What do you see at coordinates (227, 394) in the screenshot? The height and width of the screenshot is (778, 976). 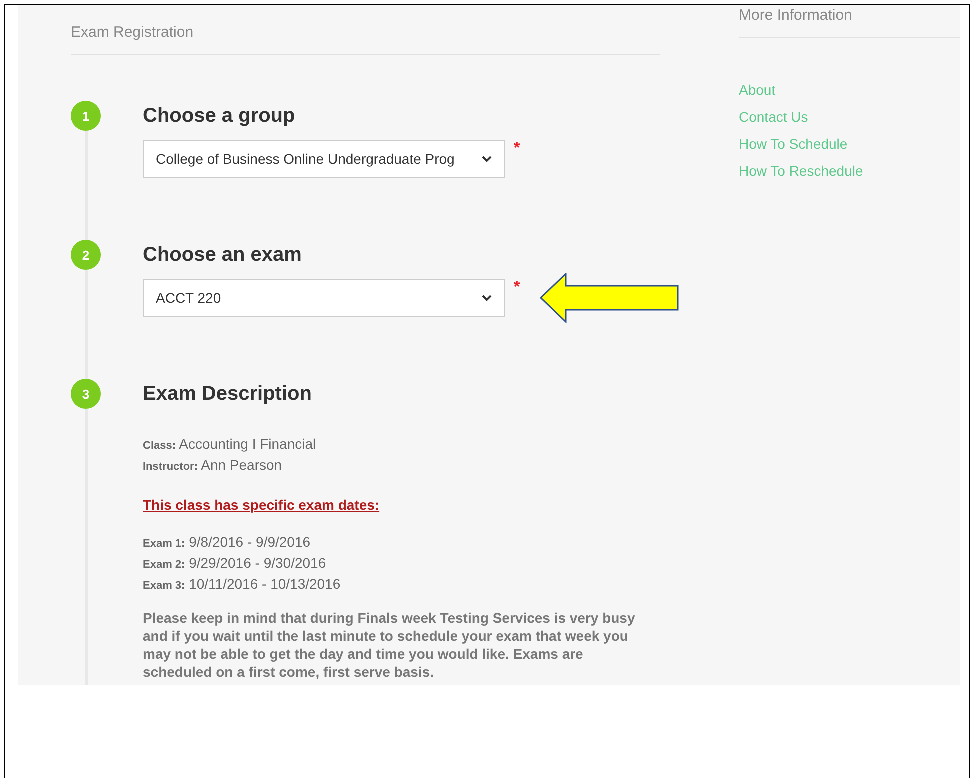 I see `step-heading: Exam Description` at bounding box center [227, 394].